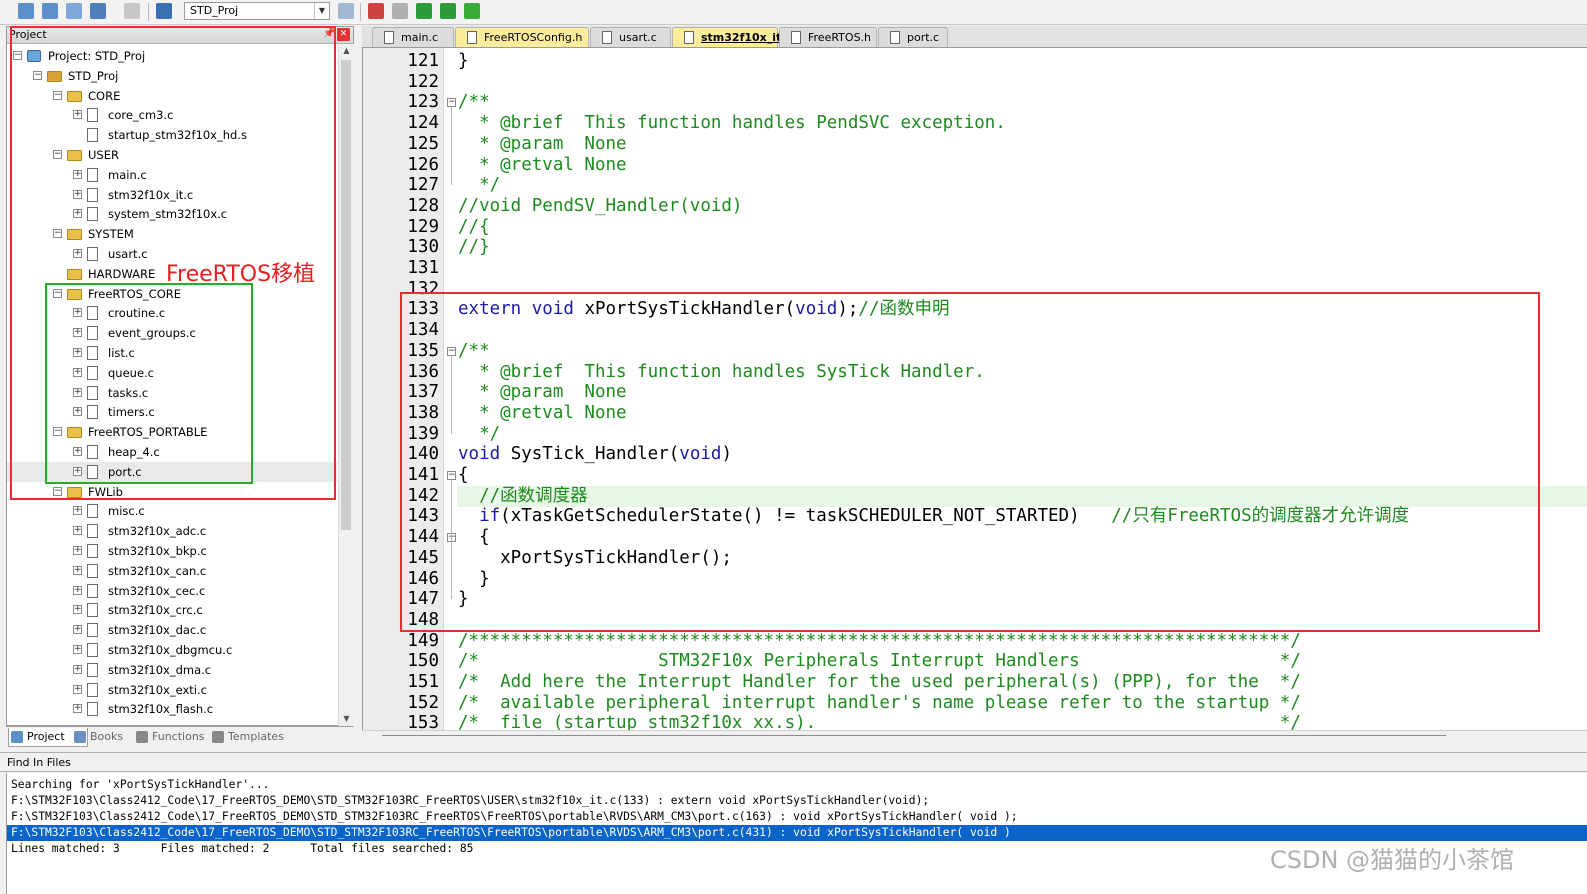  I want to click on panel-tab-templates: Templates, so click(259, 737).